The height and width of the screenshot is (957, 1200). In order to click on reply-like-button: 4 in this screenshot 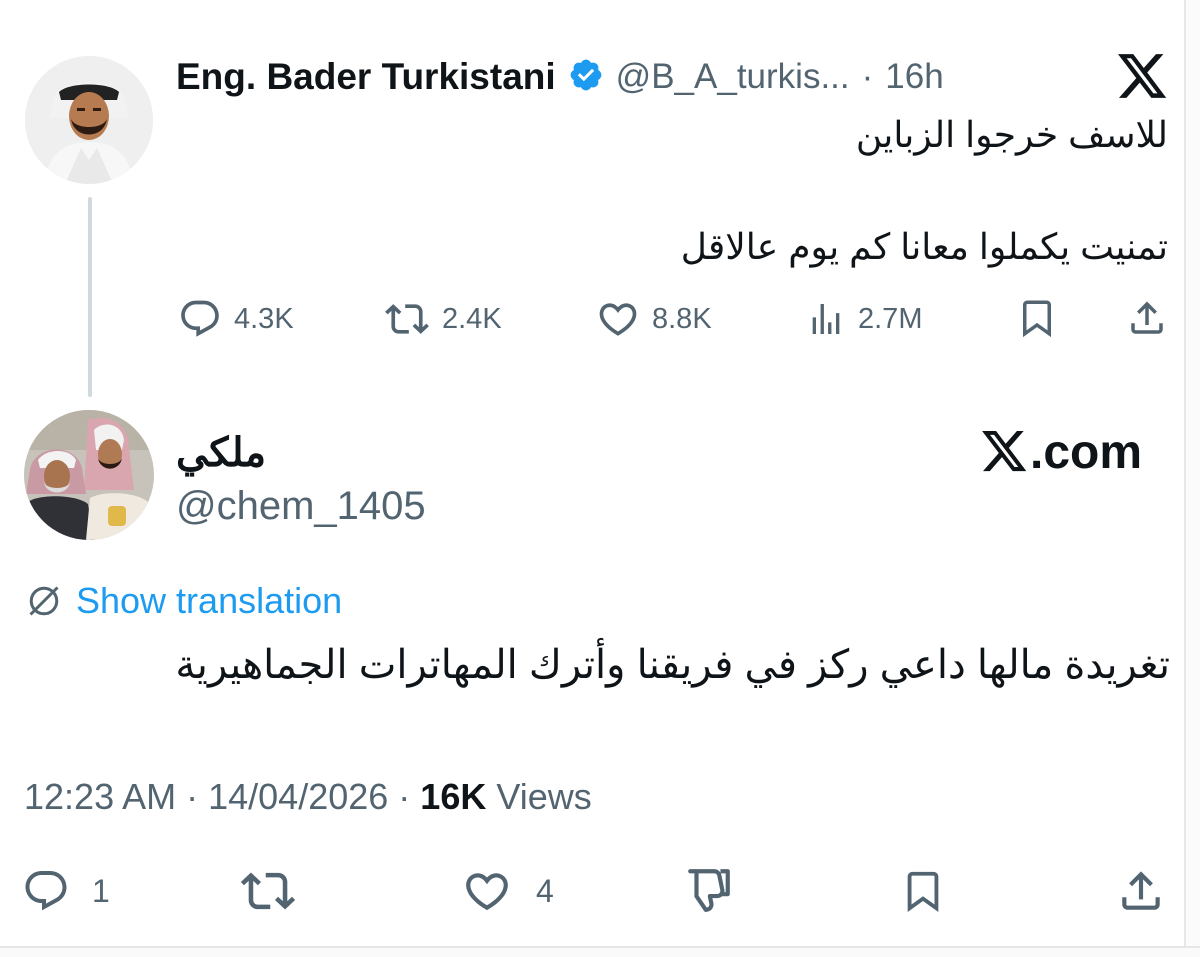, I will do `click(507, 891)`.